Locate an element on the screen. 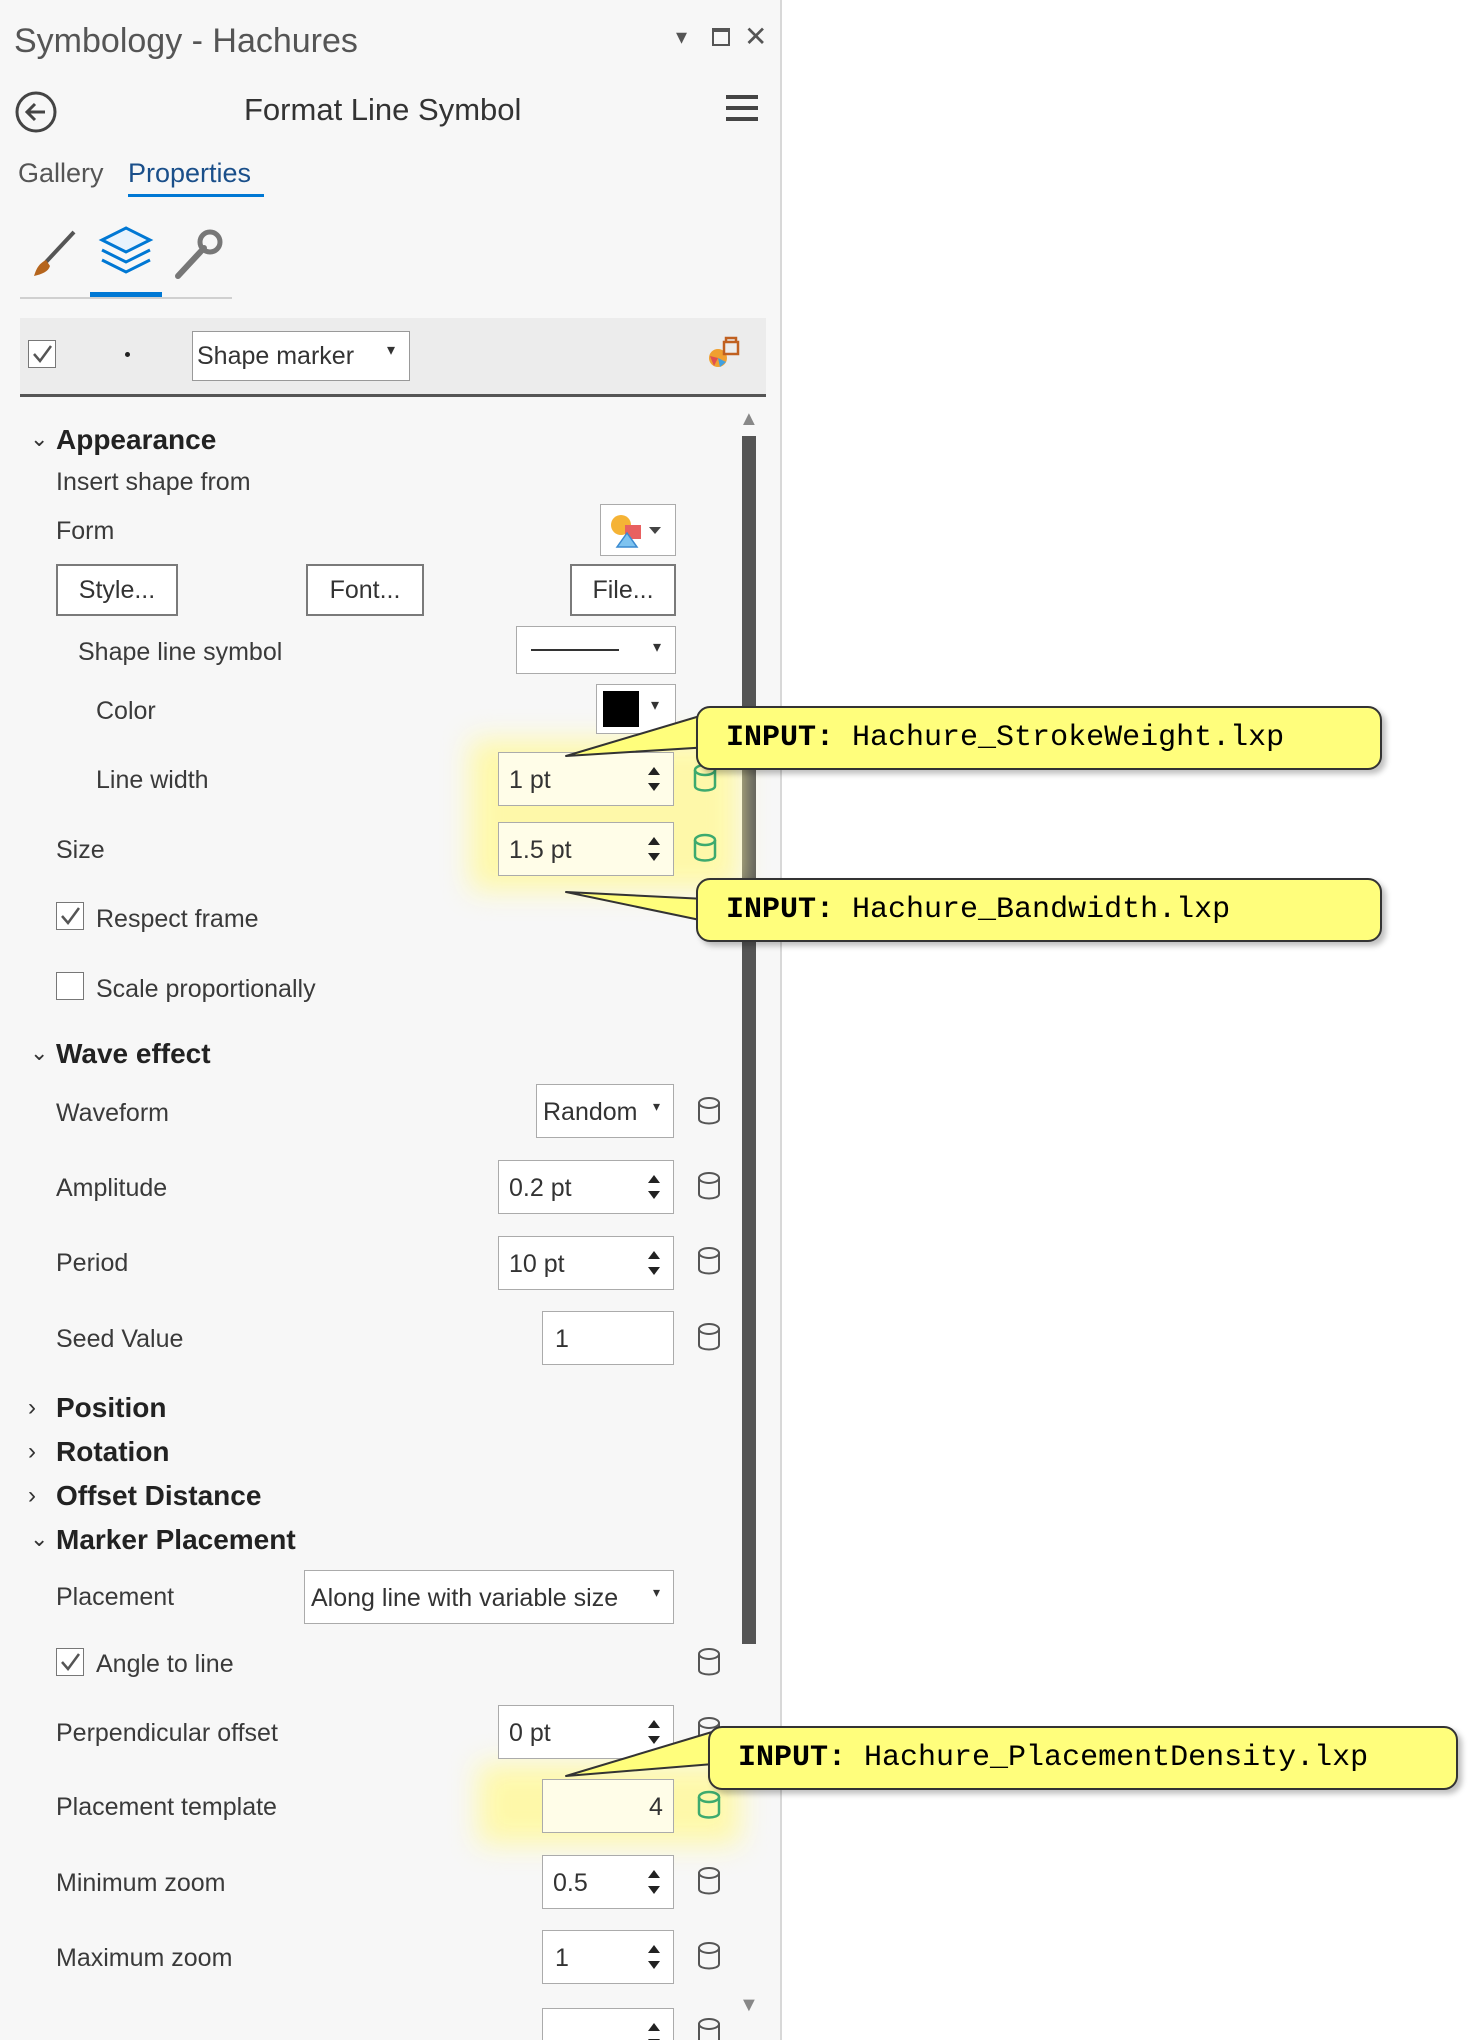  callout-stroke-weight: INPUT: Hachure_StrokeWeight.lxp is located at coordinates (1039, 738).